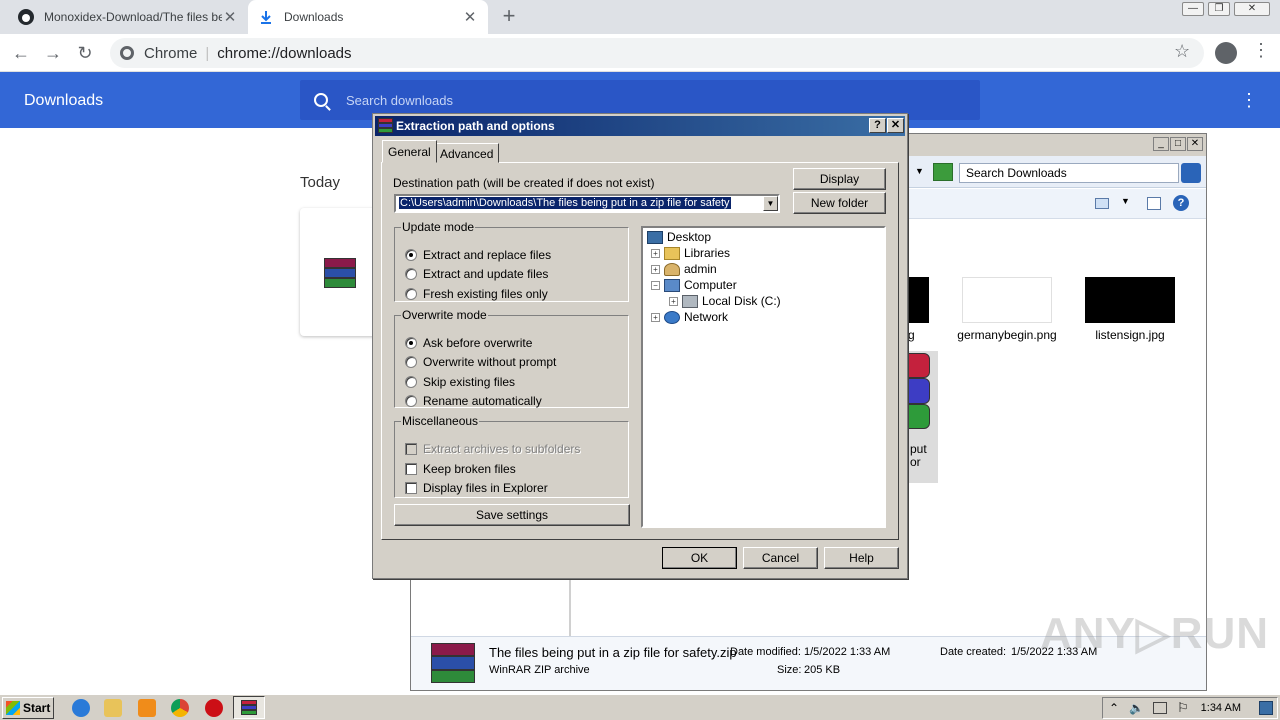 The width and height of the screenshot is (1280, 720). Describe the element at coordinates (512, 515) in the screenshot. I see `save-settings-button: Save settings` at that location.